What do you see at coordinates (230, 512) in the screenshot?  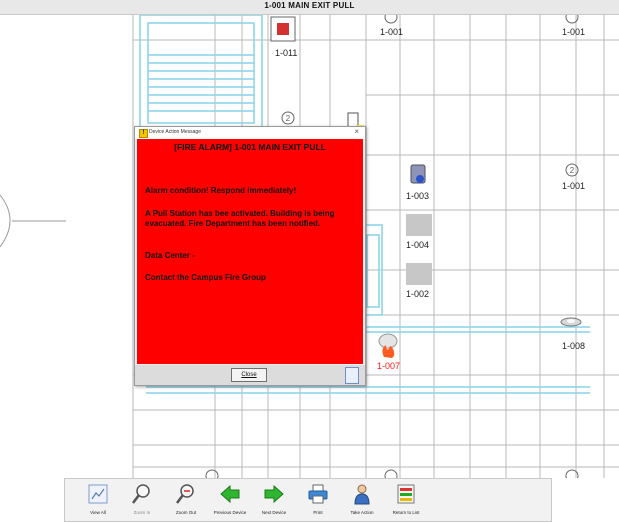 I see `previous-device-label: Previous Device` at bounding box center [230, 512].